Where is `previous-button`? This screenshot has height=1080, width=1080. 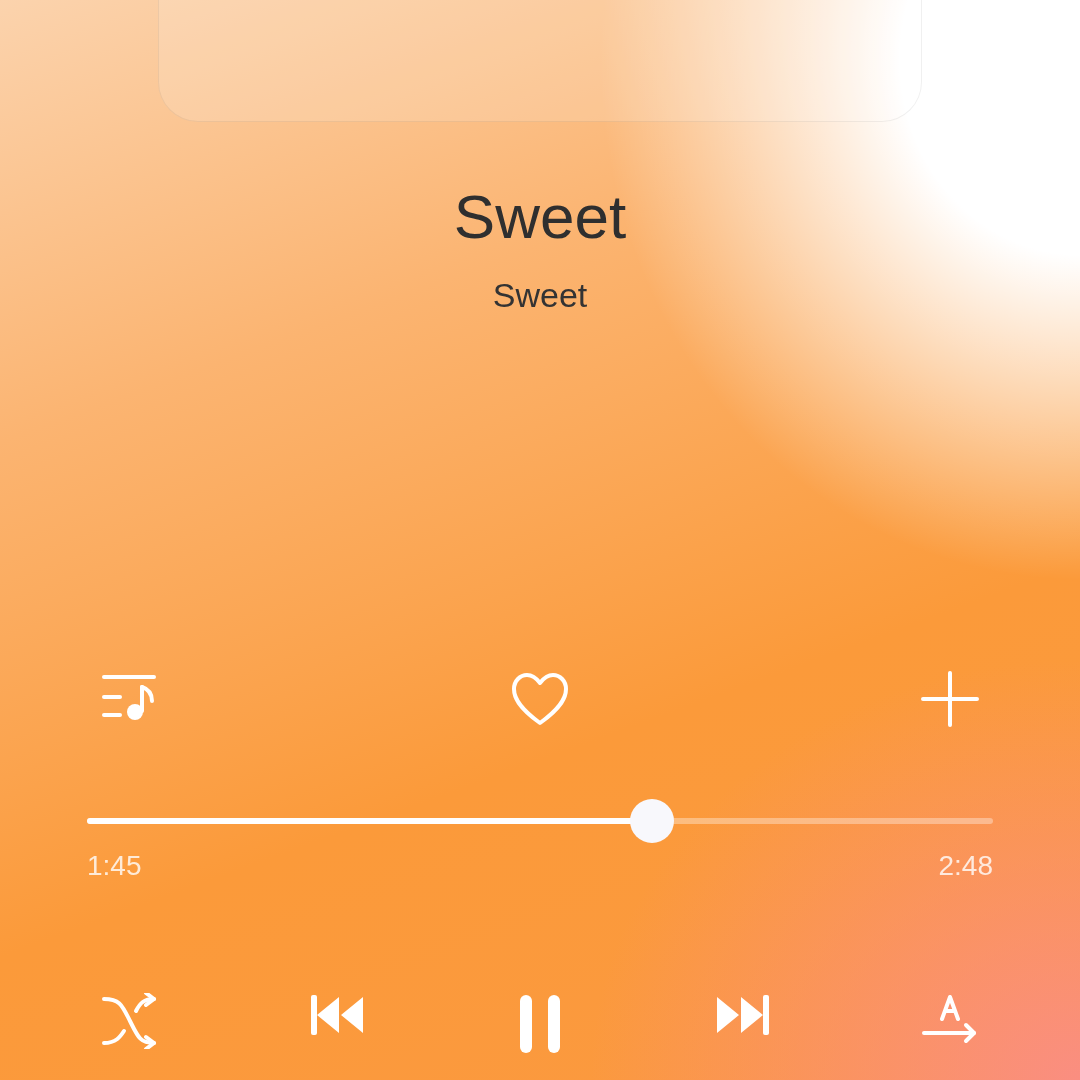 previous-button is located at coordinates (337, 1015).